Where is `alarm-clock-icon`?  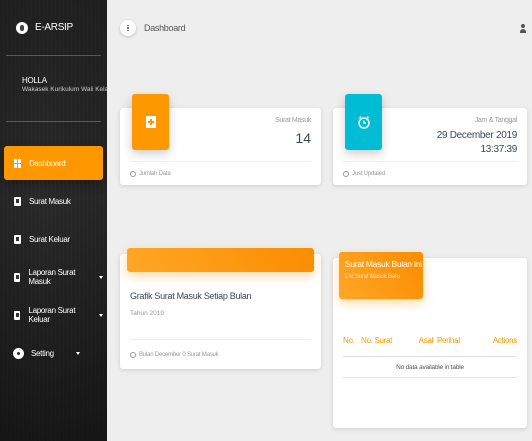
alarm-clock-icon is located at coordinates (363, 122).